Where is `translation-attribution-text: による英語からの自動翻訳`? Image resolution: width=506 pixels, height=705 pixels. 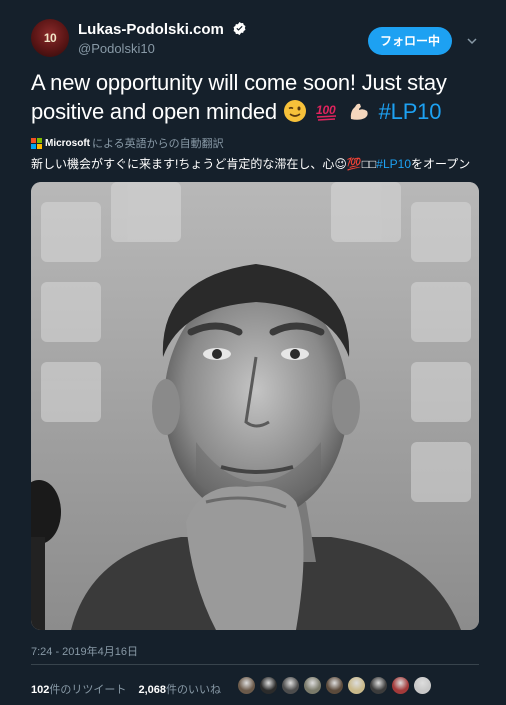 translation-attribution-text: による英語からの自動翻訳 is located at coordinates (158, 144).